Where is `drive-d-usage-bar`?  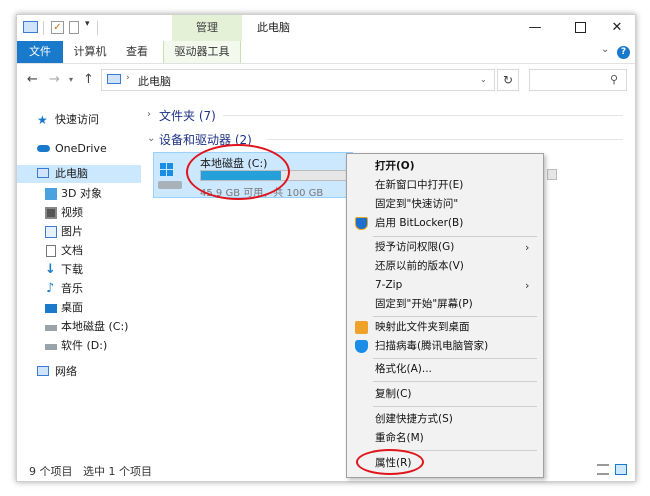 drive-d-usage-bar is located at coordinates (552, 174).